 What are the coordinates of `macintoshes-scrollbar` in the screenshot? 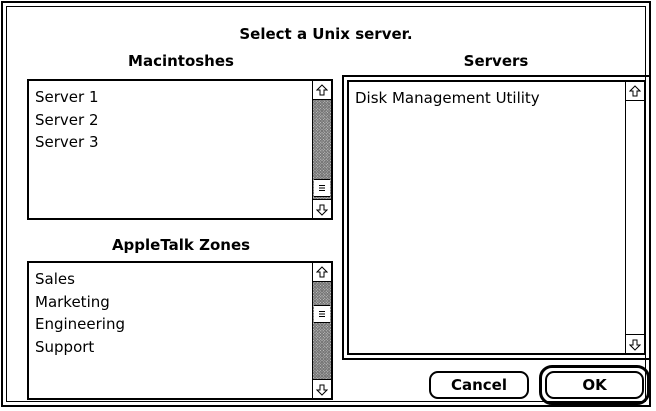 It's located at (321, 149).